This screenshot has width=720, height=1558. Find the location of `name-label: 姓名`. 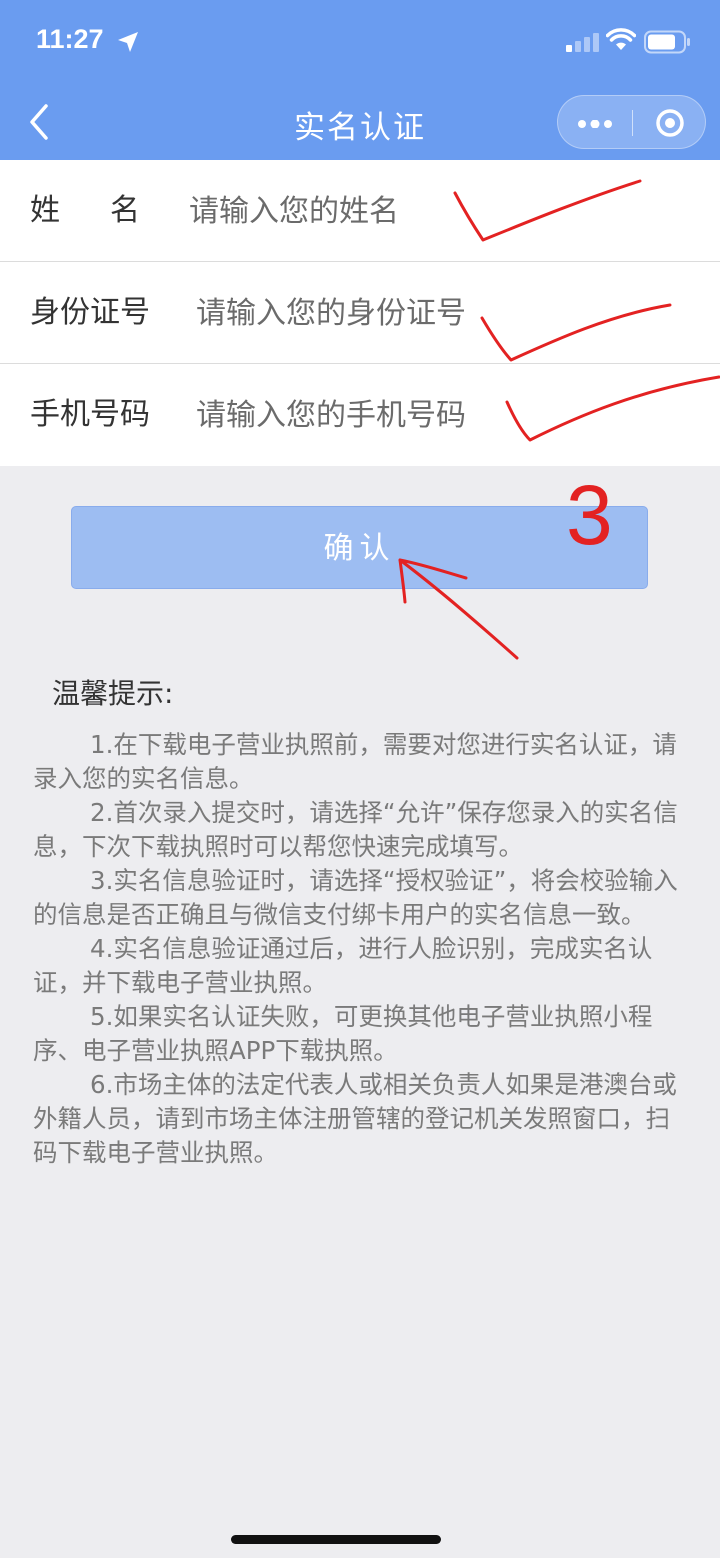

name-label: 姓名 is located at coordinates (110, 210).